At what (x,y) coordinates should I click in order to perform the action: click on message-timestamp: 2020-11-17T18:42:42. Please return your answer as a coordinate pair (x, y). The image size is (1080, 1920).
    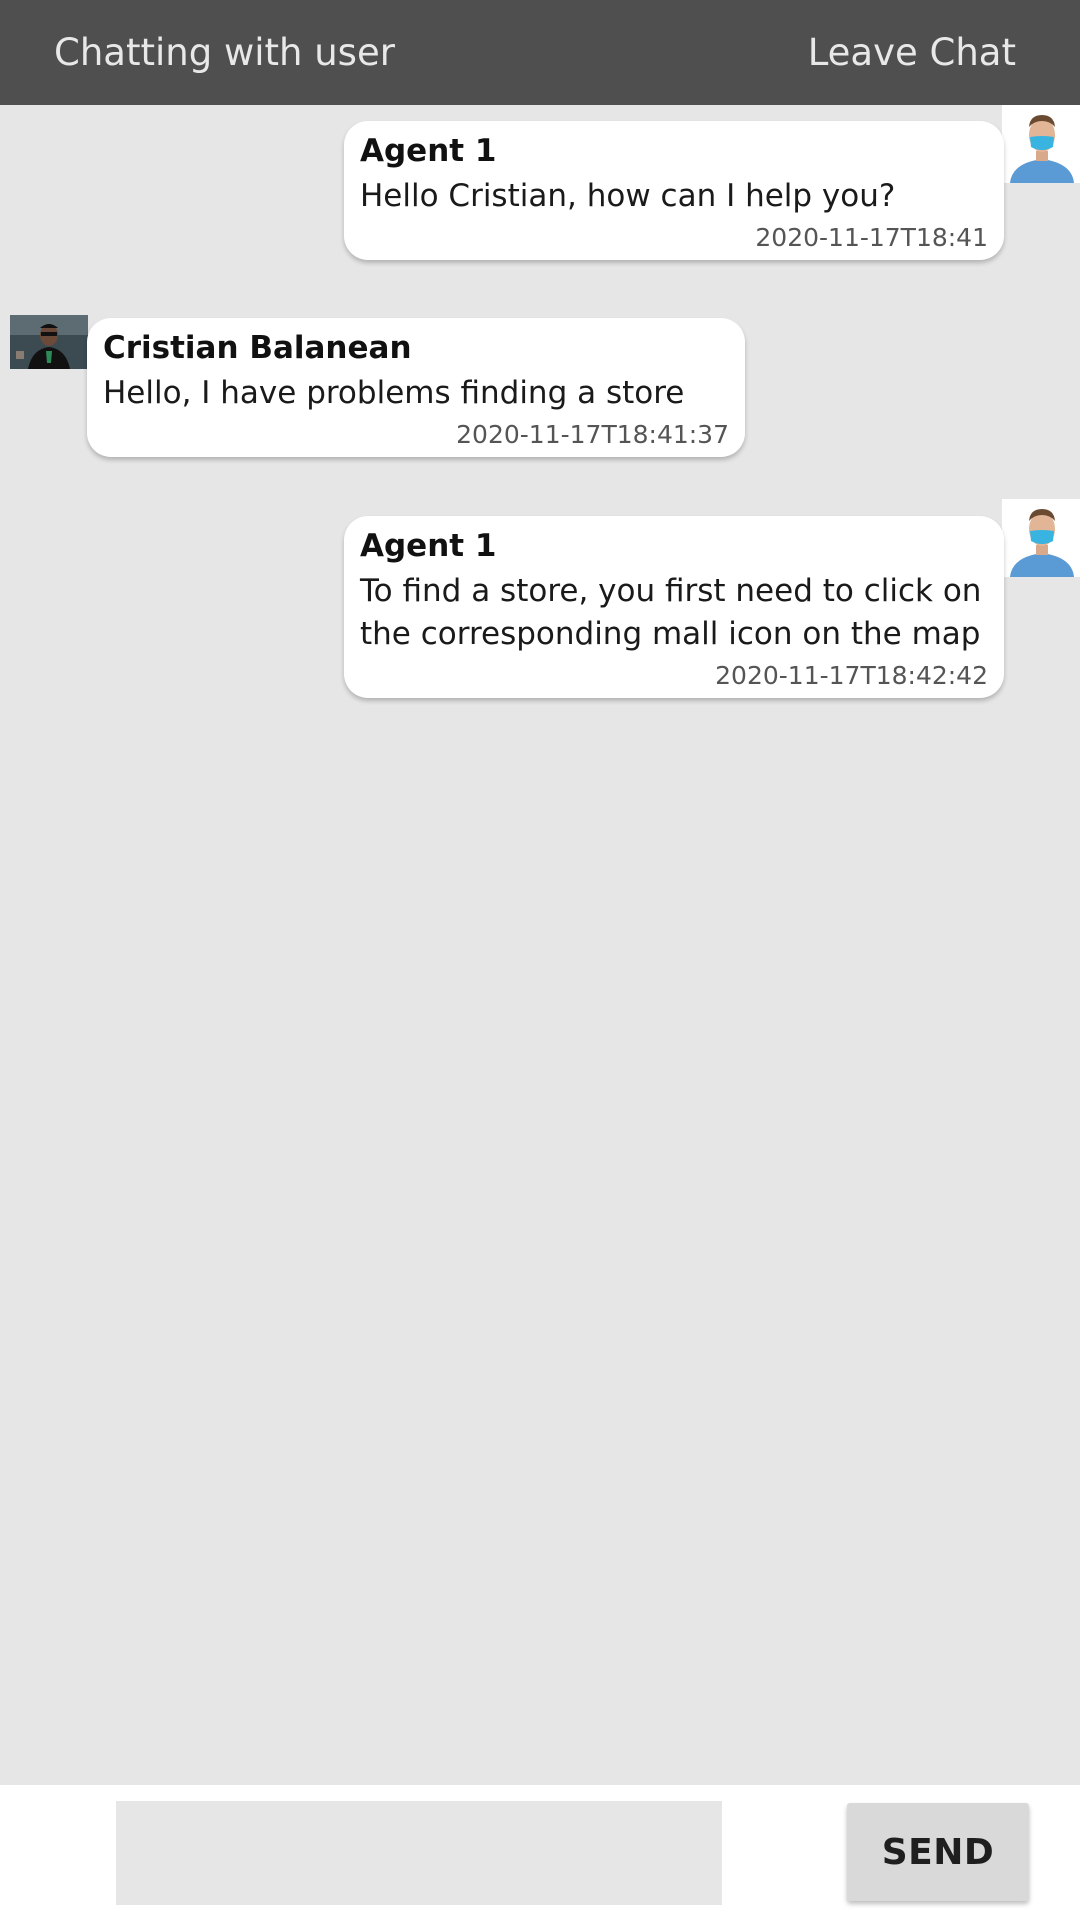
    Looking at the image, I should click on (851, 675).